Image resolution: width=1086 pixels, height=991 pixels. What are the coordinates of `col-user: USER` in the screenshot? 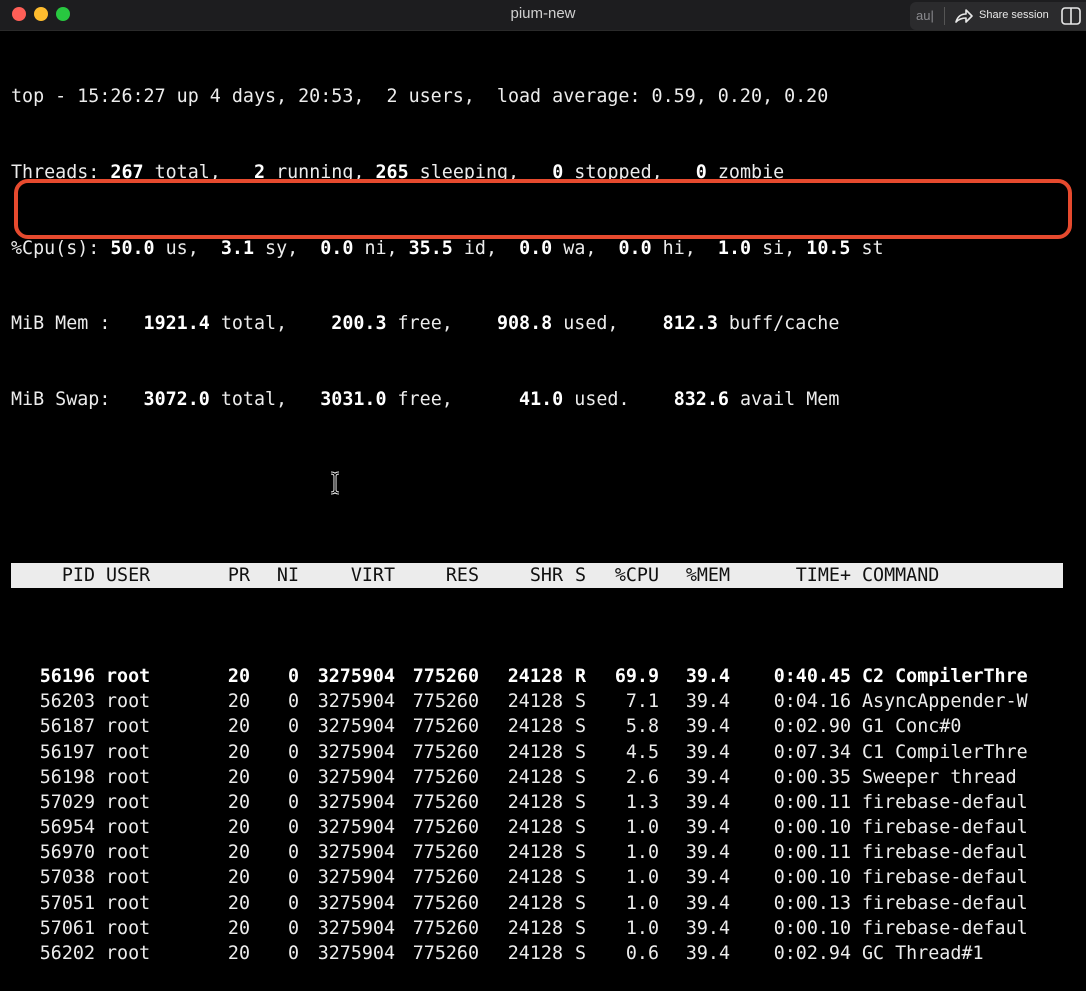 It's located at (128, 576).